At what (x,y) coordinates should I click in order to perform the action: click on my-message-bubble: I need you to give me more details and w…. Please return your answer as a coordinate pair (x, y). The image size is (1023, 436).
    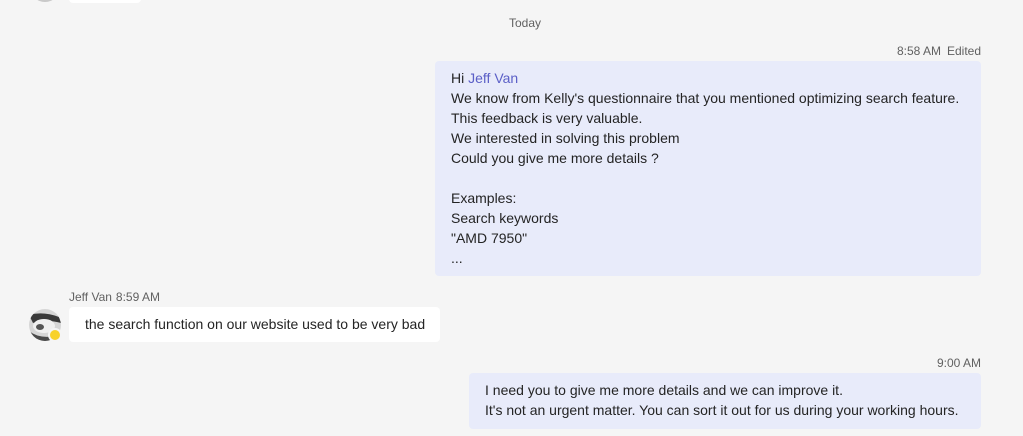
    Looking at the image, I should click on (725, 401).